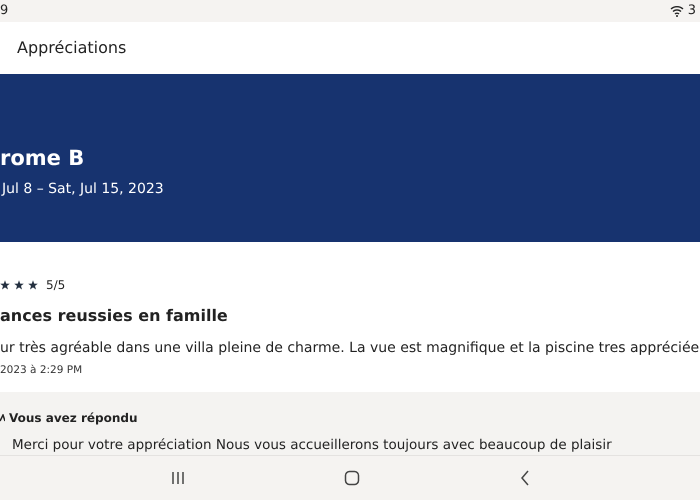  I want to click on review-title: ances reussies en famille, so click(114, 316).